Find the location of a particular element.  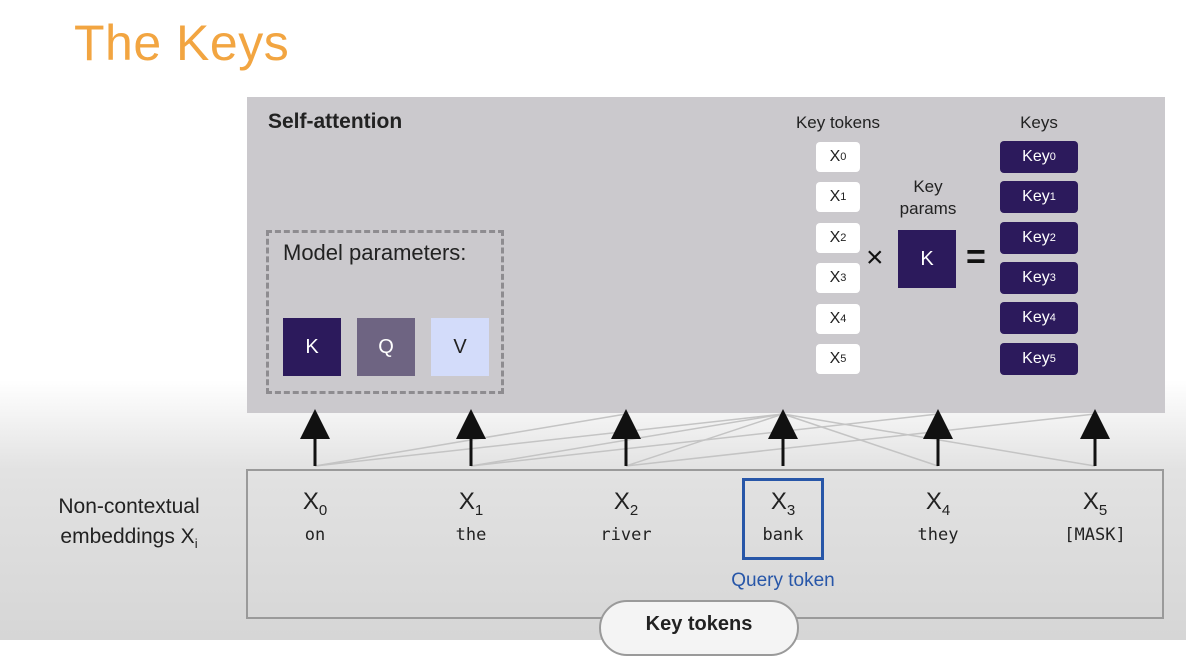

embeddings-label: Non-contextual embeddings Xi is located at coordinates (129, 523).